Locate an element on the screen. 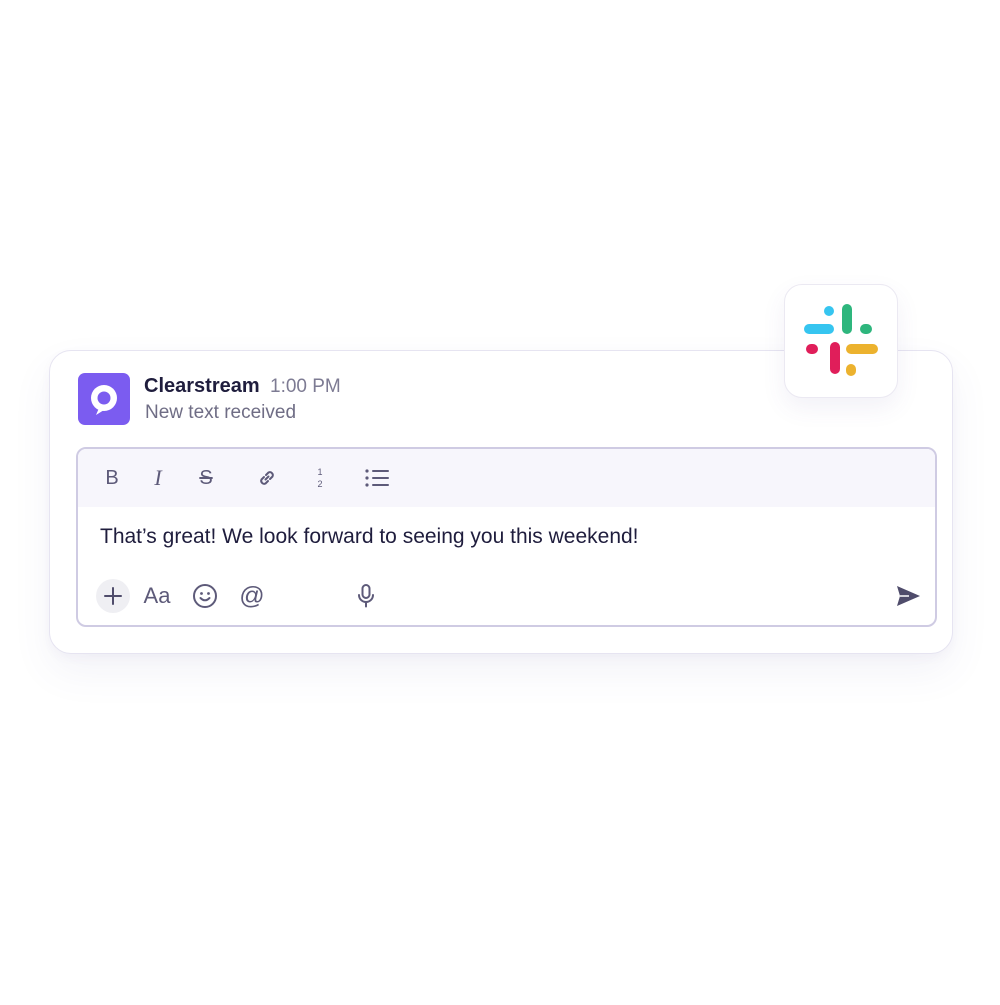 This screenshot has width=1000, height=1005. attach-button is located at coordinates (113, 596).